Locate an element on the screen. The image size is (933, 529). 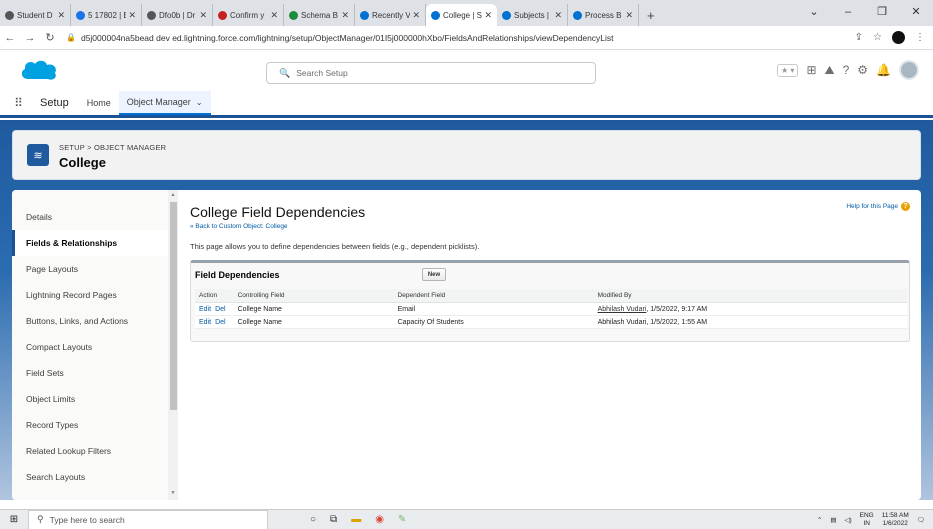
browser-tab: 5 17802 | E ✕ is located at coordinates (106, 15).